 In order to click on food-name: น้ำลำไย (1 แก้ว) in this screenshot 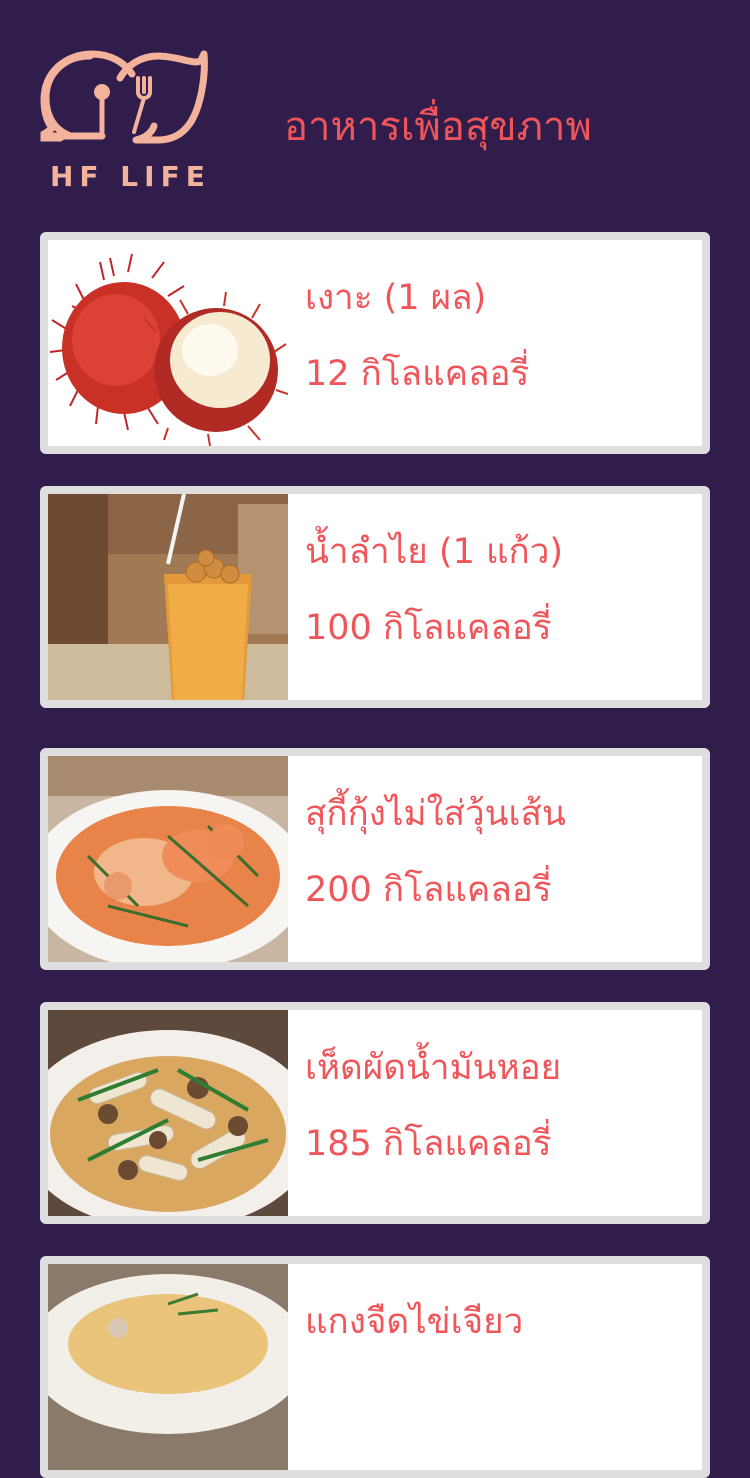, I will do `click(434, 552)`.